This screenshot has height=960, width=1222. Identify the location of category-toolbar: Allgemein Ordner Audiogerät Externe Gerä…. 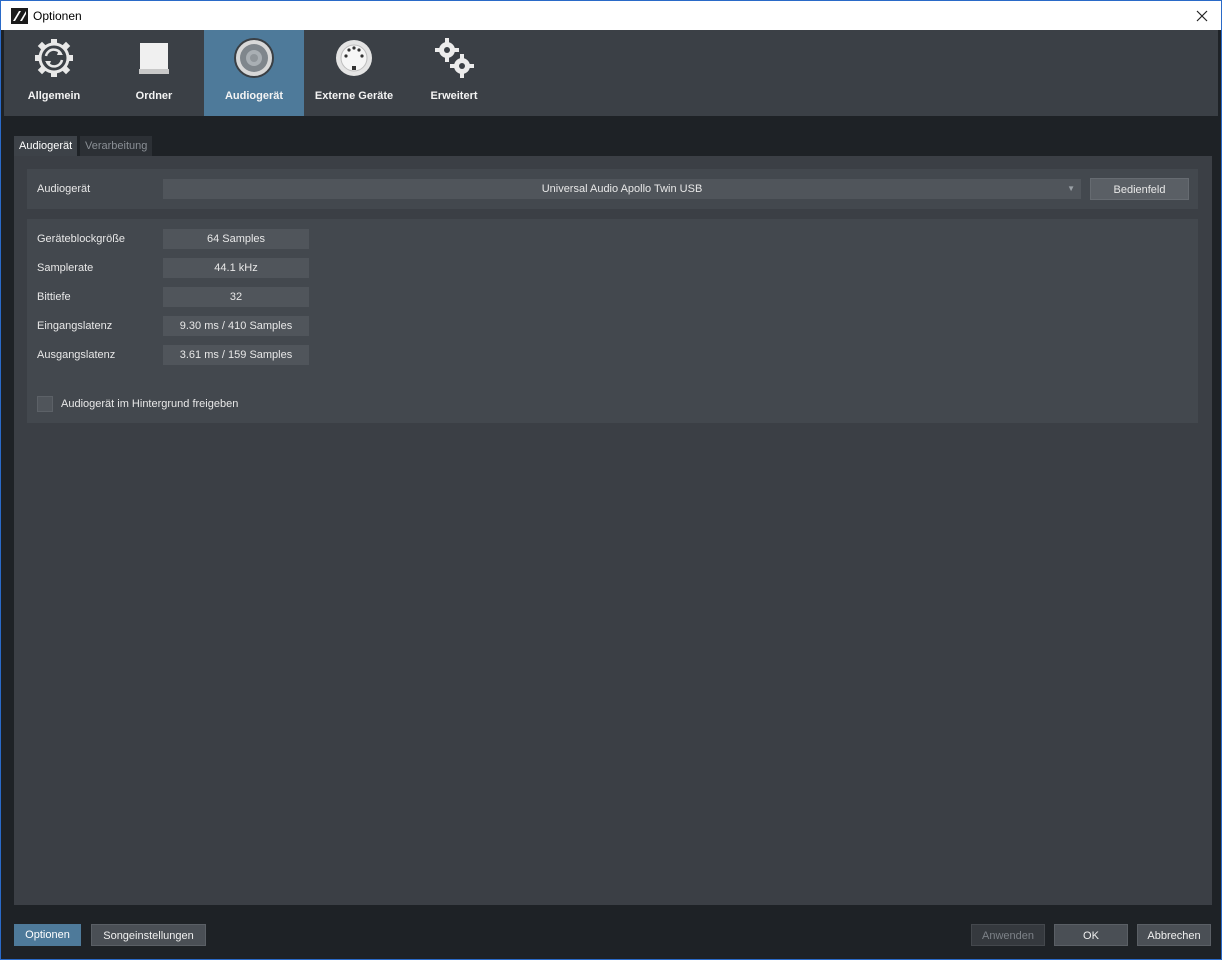
(611, 73).